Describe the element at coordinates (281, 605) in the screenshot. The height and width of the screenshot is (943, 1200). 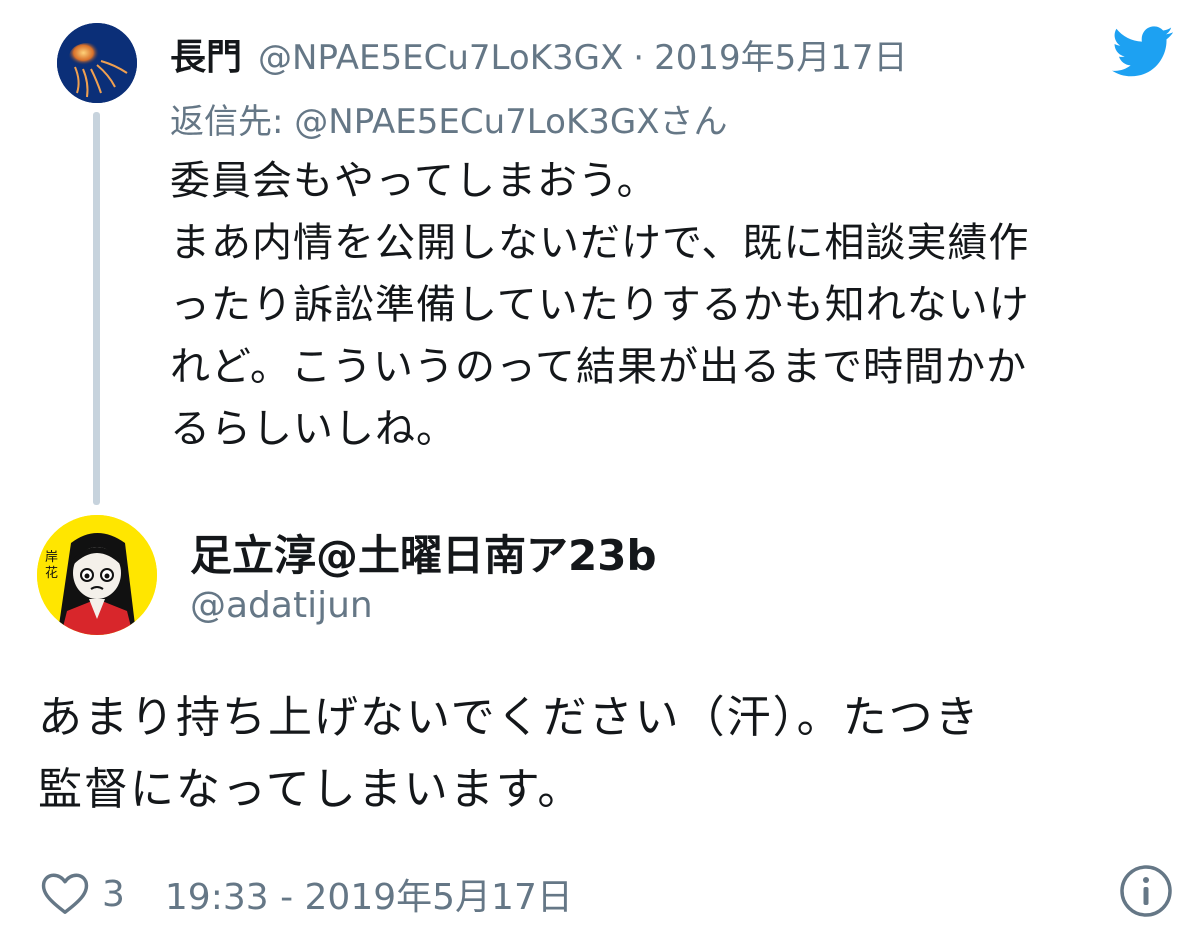
I see `main-handle: @adatijun` at that location.